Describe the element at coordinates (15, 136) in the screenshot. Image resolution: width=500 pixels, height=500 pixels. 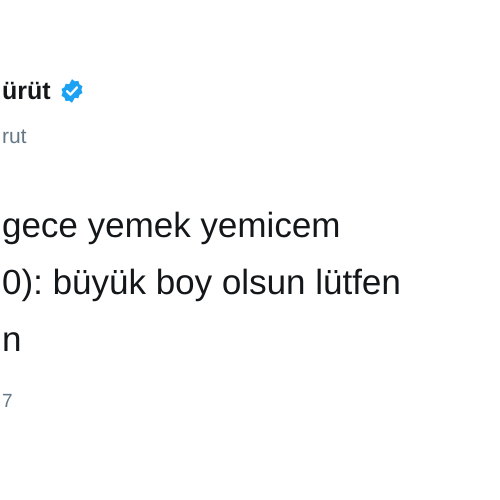
I see `author-handle: rut` at that location.